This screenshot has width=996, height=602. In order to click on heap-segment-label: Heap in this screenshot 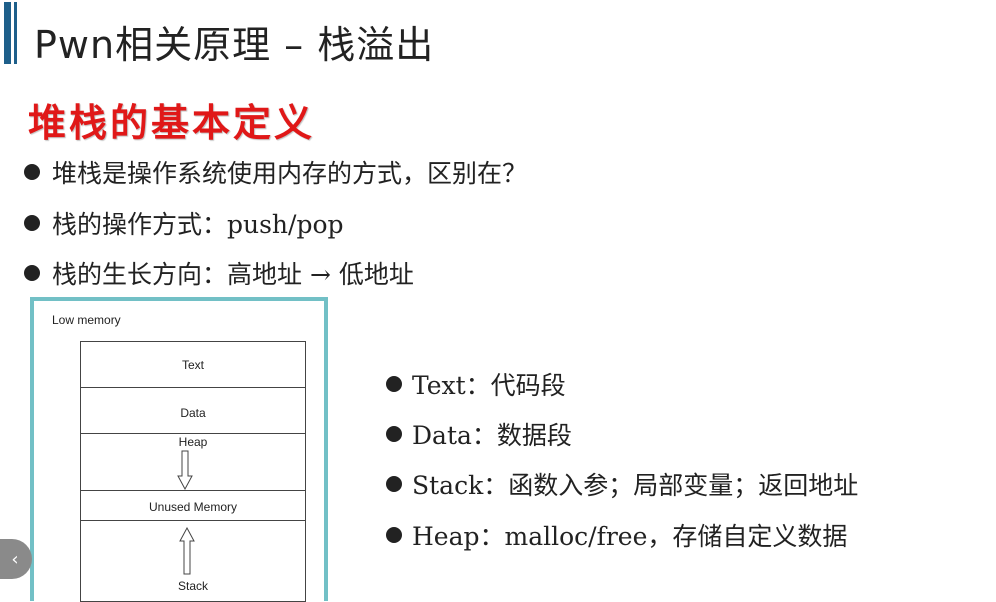, I will do `click(193, 442)`.